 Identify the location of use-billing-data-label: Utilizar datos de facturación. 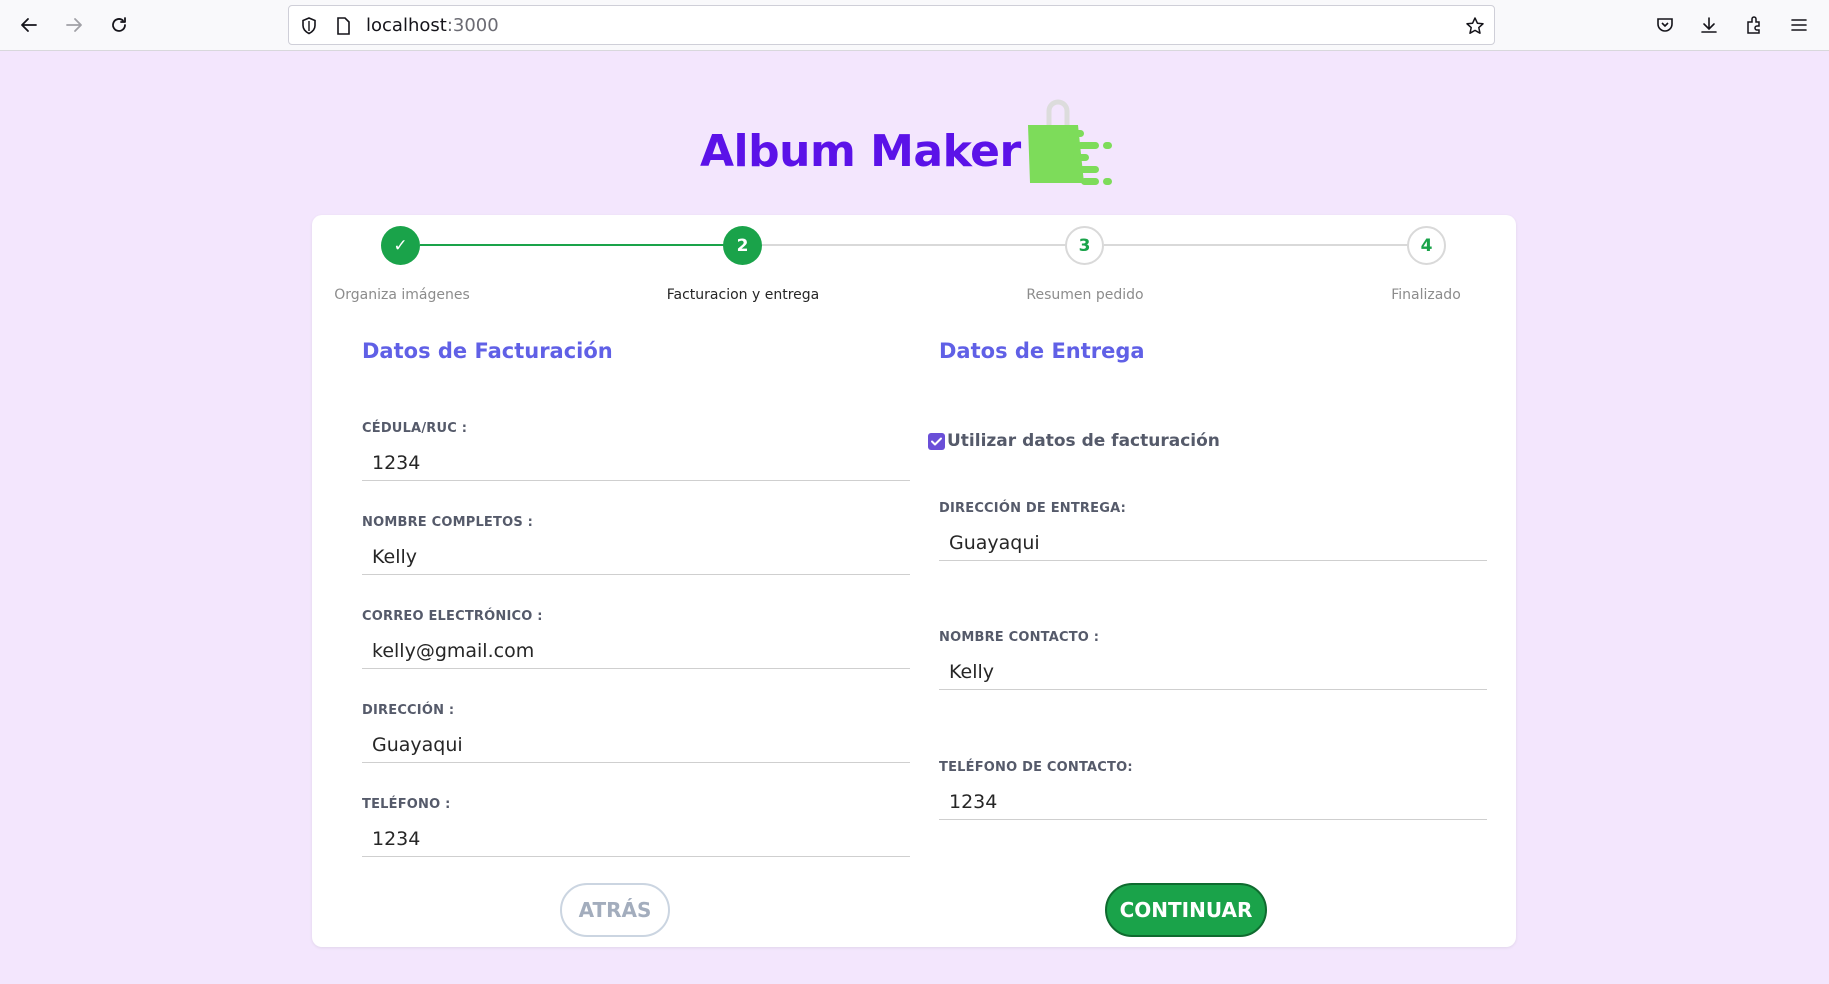
(1083, 441).